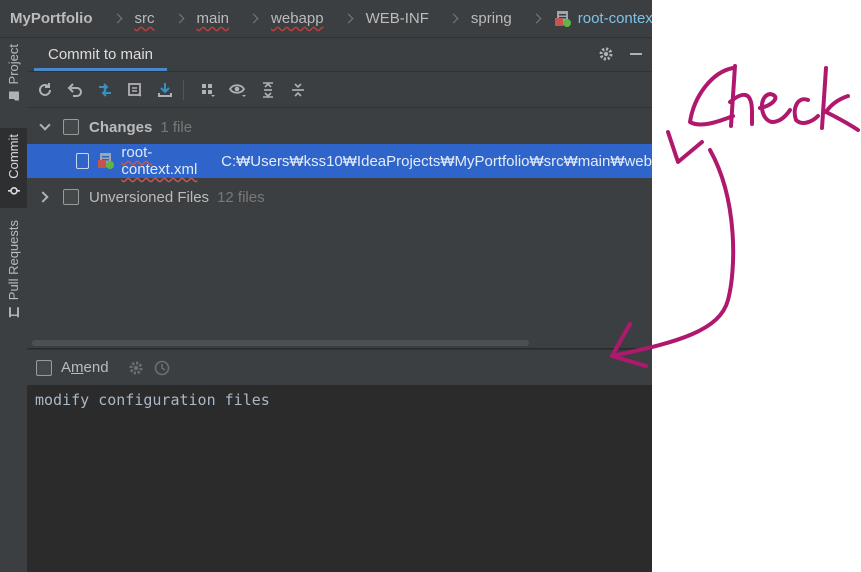  I want to click on breadcrumb-item-file: root-context.xml, so click(582, 18).